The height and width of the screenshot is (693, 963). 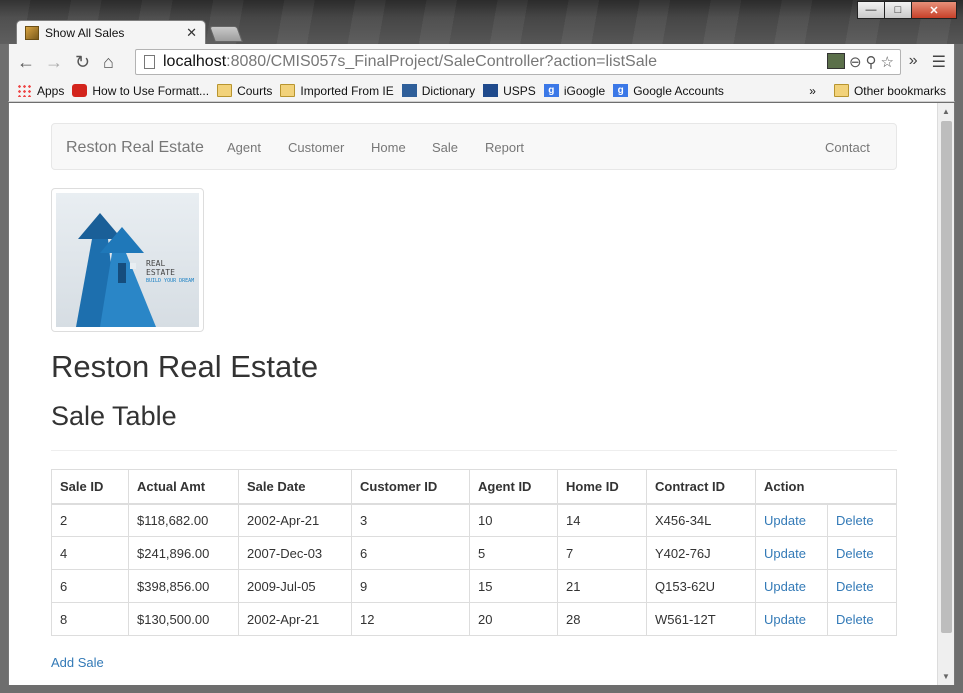 I want to click on scroll-down-arrow-icon: ▼, so click(x=946, y=676).